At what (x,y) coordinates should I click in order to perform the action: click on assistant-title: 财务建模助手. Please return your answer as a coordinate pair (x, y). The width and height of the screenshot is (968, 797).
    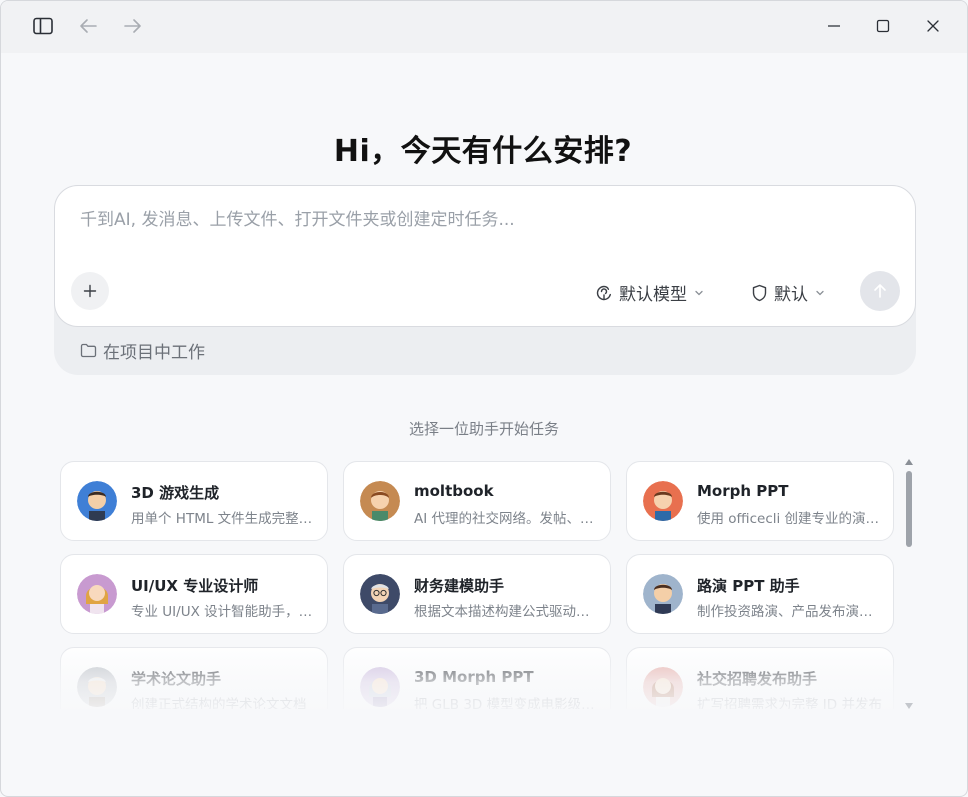
    Looking at the image, I should click on (459, 586).